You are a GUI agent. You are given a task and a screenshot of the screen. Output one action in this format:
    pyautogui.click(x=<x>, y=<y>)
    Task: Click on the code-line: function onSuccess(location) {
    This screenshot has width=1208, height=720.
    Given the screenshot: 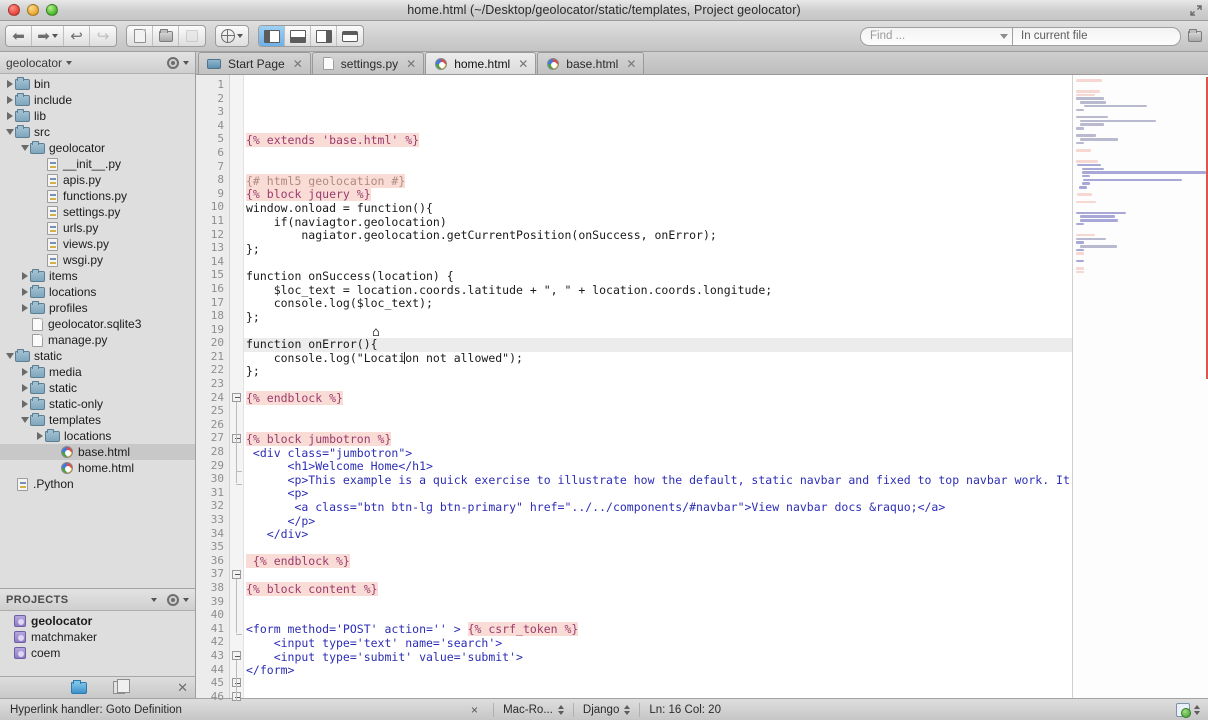 What is the action you would take?
    pyautogui.click(x=658, y=276)
    